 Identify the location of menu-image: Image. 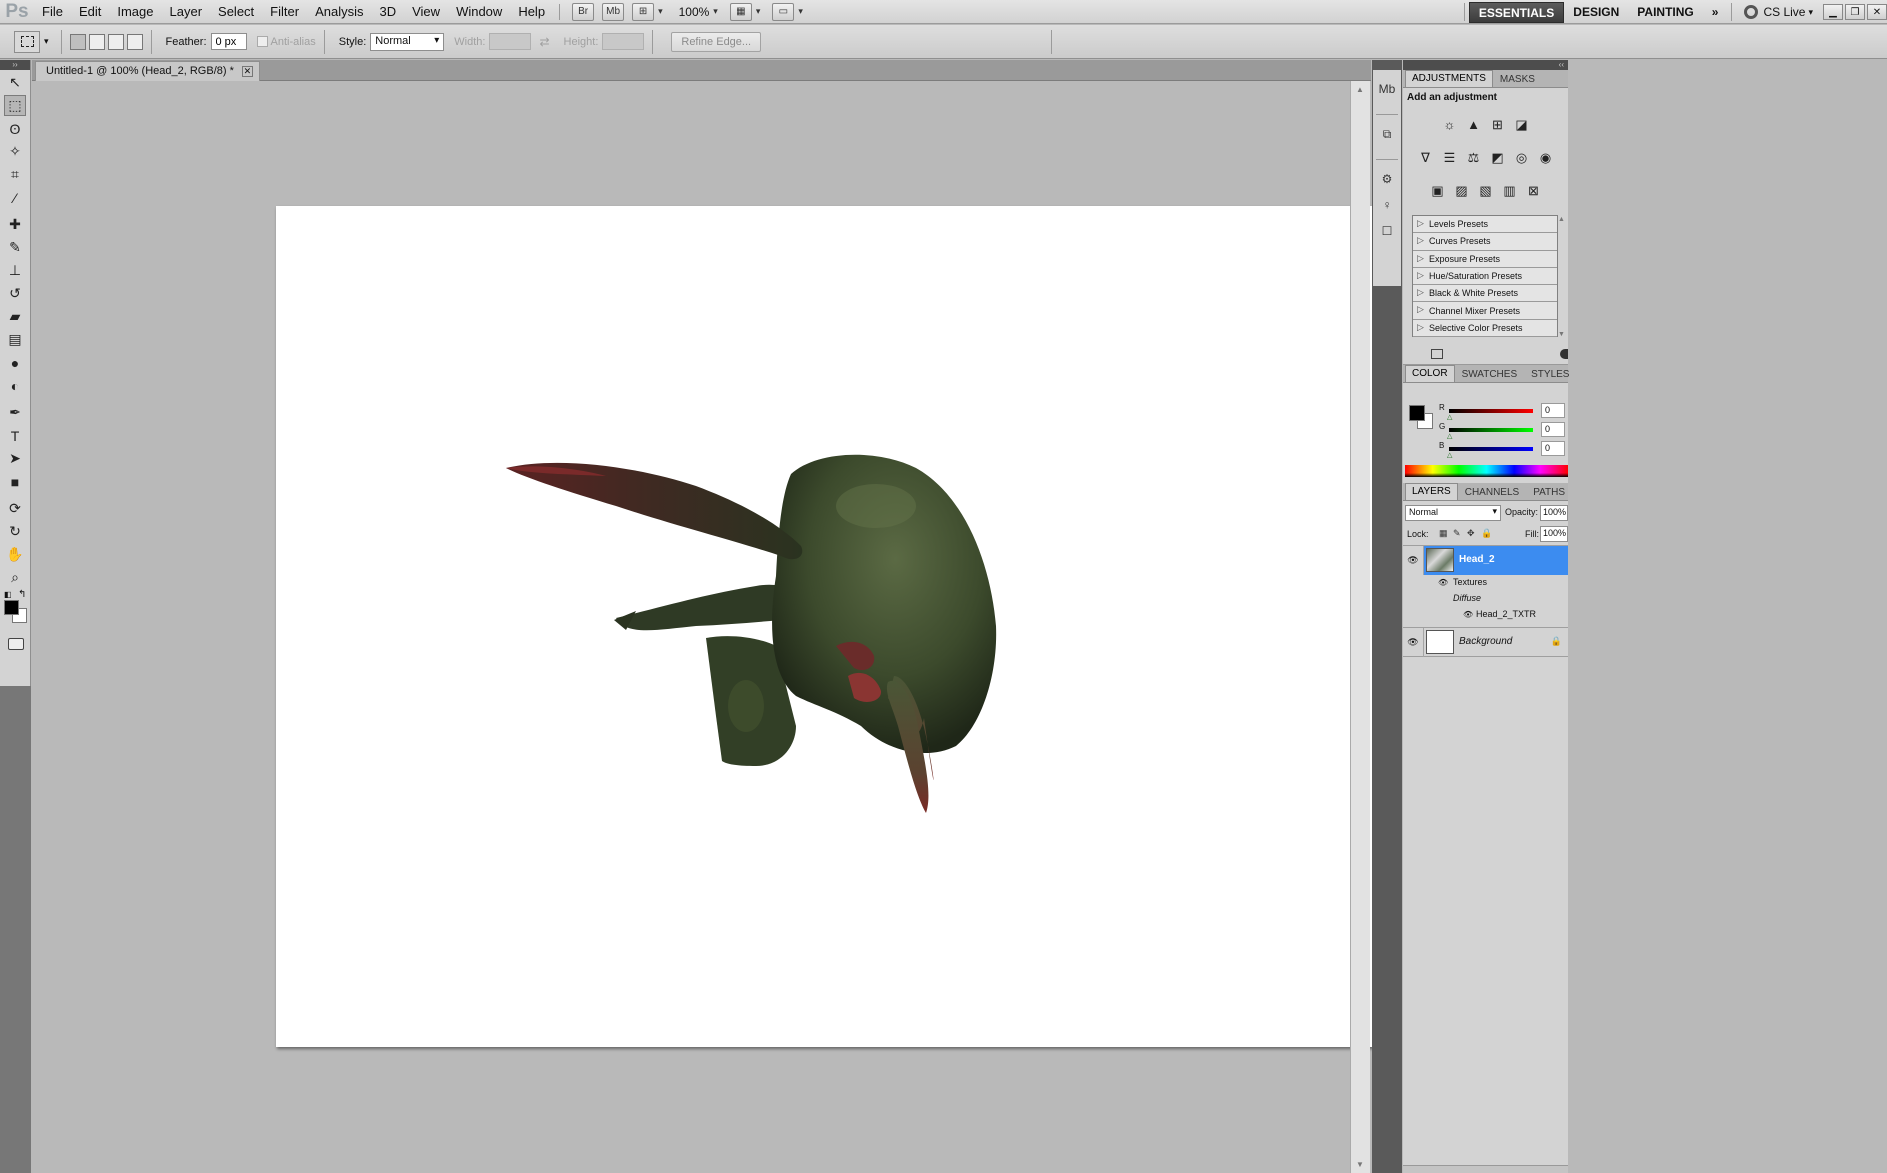
(135, 12).